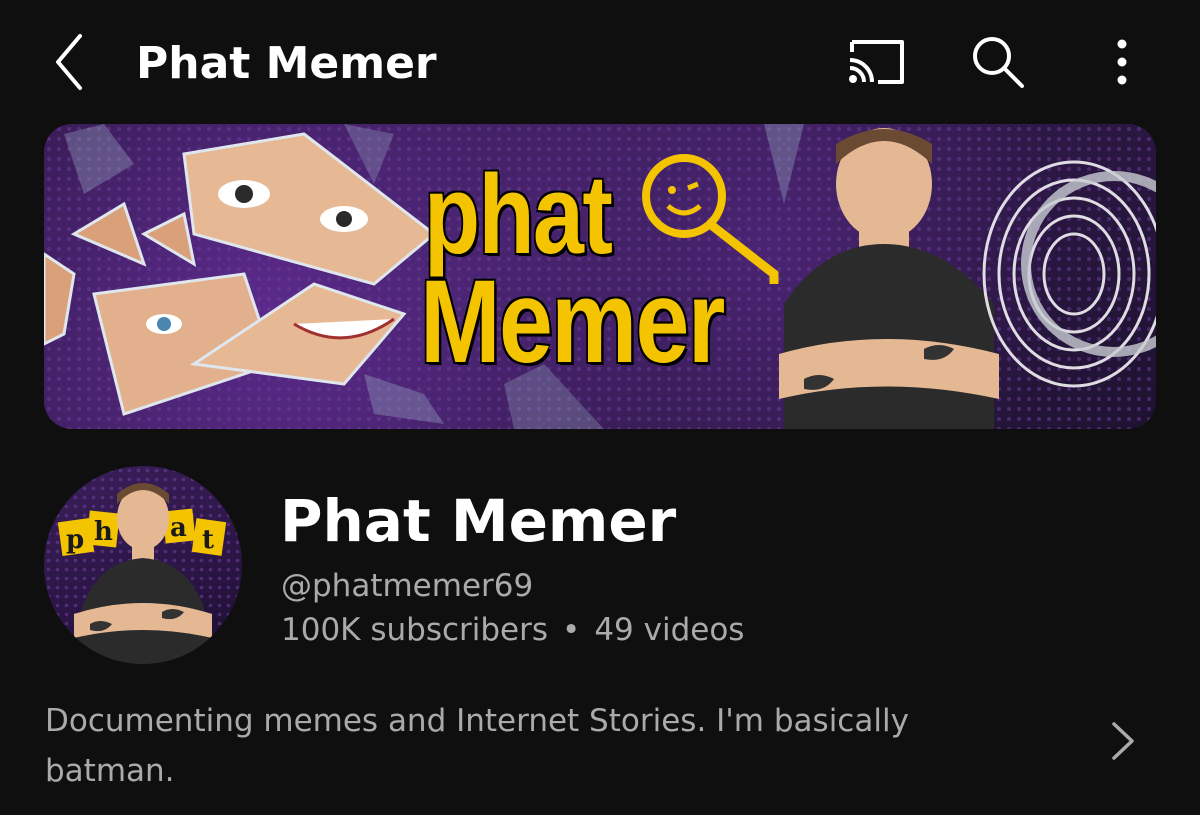 The image size is (1200, 815). What do you see at coordinates (103, 532) in the screenshot?
I see `avatar-letter: h` at bounding box center [103, 532].